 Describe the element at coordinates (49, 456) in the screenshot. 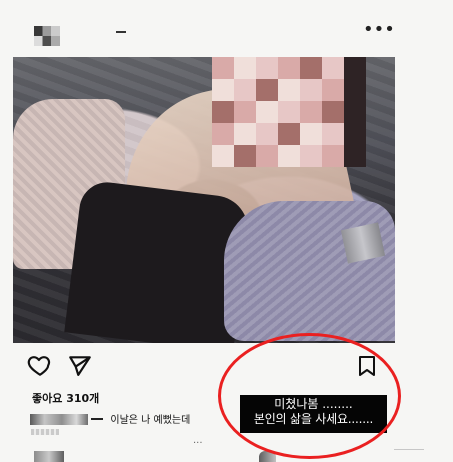

I see `next-post-avatar-left` at that location.